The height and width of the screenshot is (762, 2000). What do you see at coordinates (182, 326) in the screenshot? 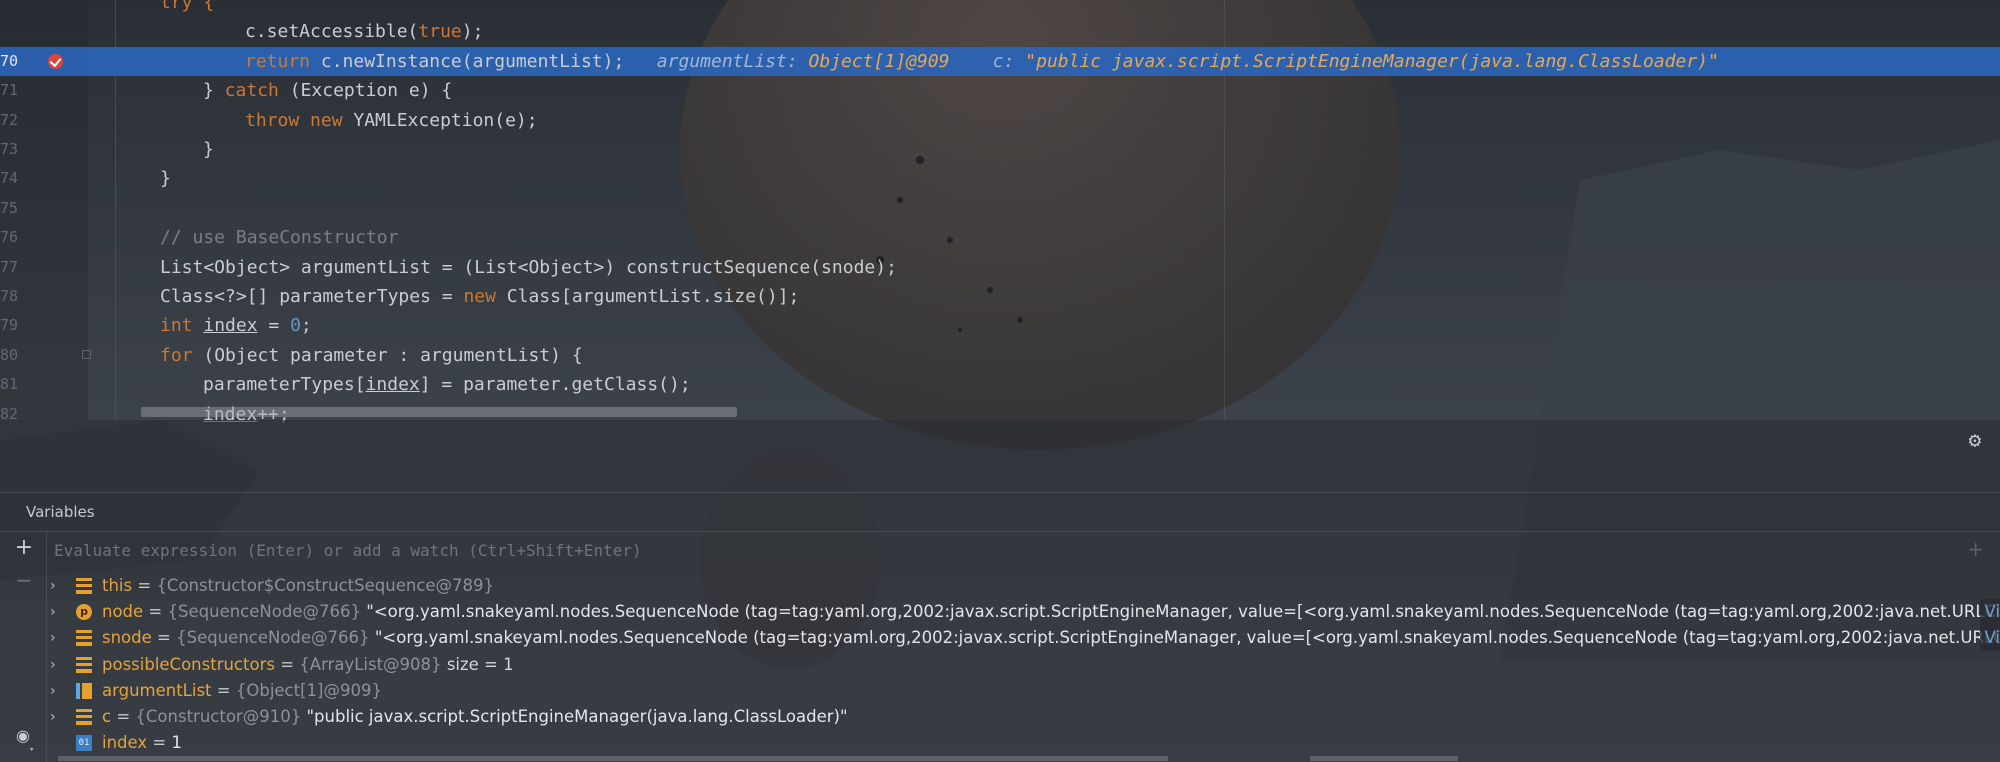
I see `code-token: int` at bounding box center [182, 326].